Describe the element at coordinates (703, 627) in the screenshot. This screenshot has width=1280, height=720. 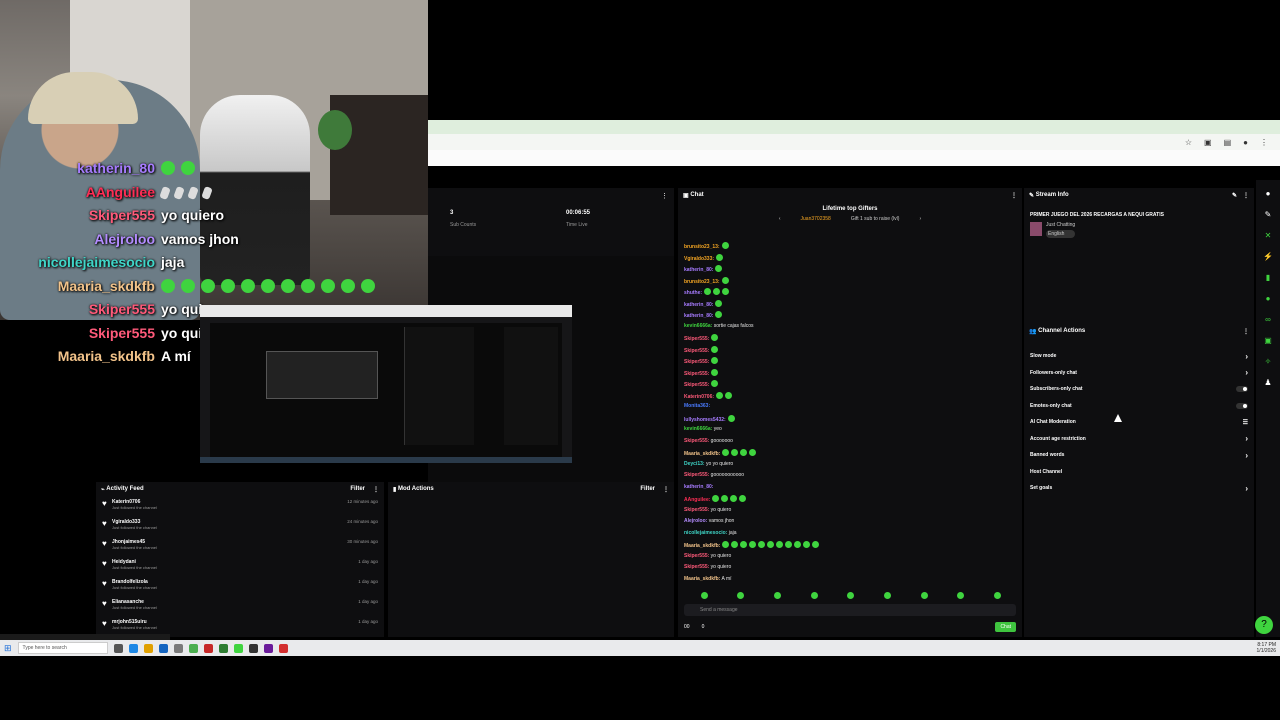
I see `gift-counter: 0` at that location.